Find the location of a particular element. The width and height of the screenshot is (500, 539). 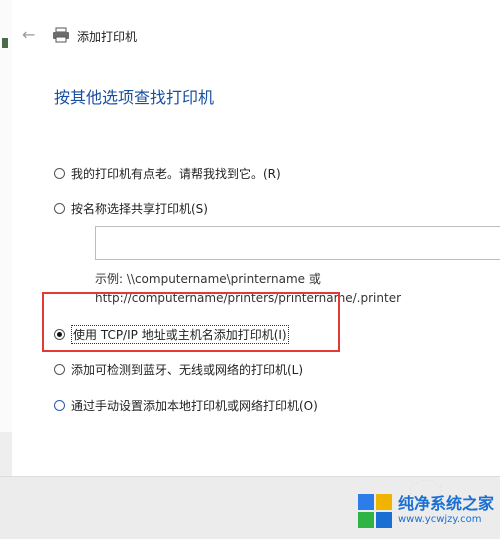

option-tcpip: 使用 TCP/IP 地址或主机名添加打印机(I) is located at coordinates (171, 334).